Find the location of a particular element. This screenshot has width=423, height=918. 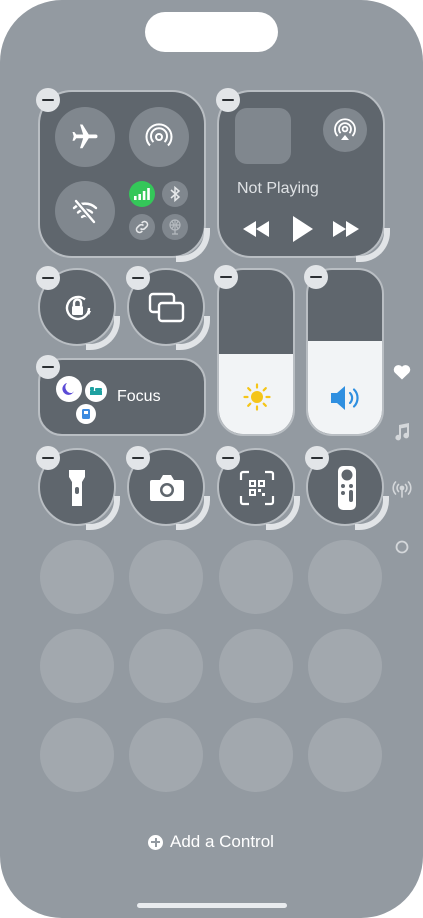

personal-hotspot-button is located at coordinates (142, 227).